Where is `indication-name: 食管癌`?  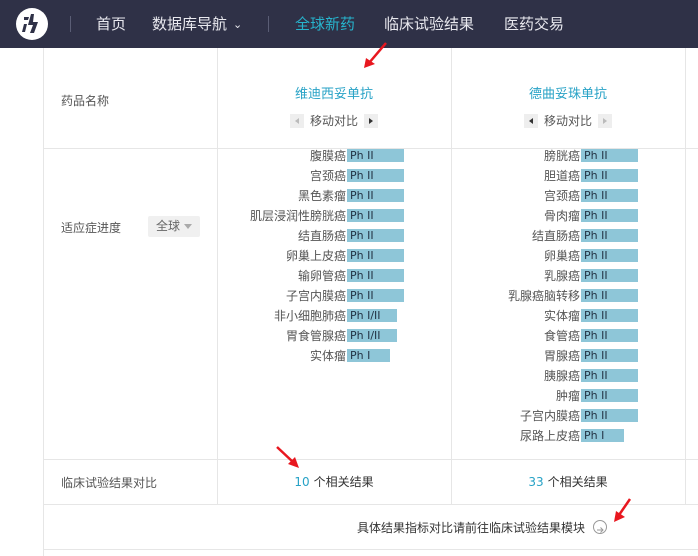 indication-name: 食管癌 is located at coordinates (561, 336).